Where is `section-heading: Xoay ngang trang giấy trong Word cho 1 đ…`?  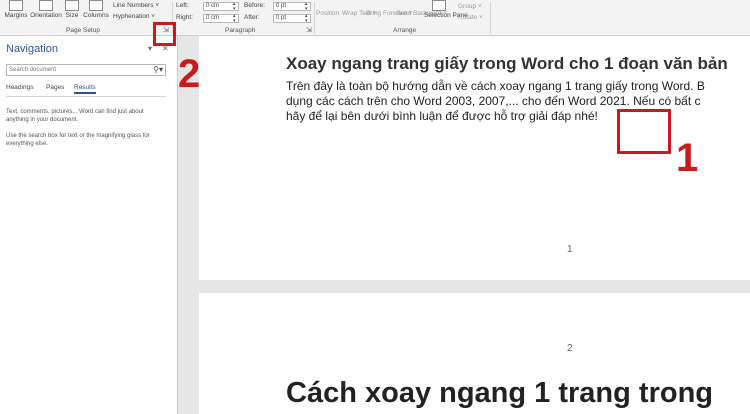
section-heading: Xoay ngang trang giấy trong Word cho 1 đ… is located at coordinates (507, 63).